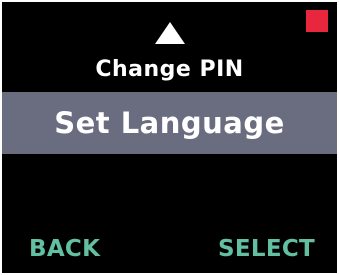 The image size is (339, 275). I want to click on scroll-up-arrow-icon, so click(170, 33).